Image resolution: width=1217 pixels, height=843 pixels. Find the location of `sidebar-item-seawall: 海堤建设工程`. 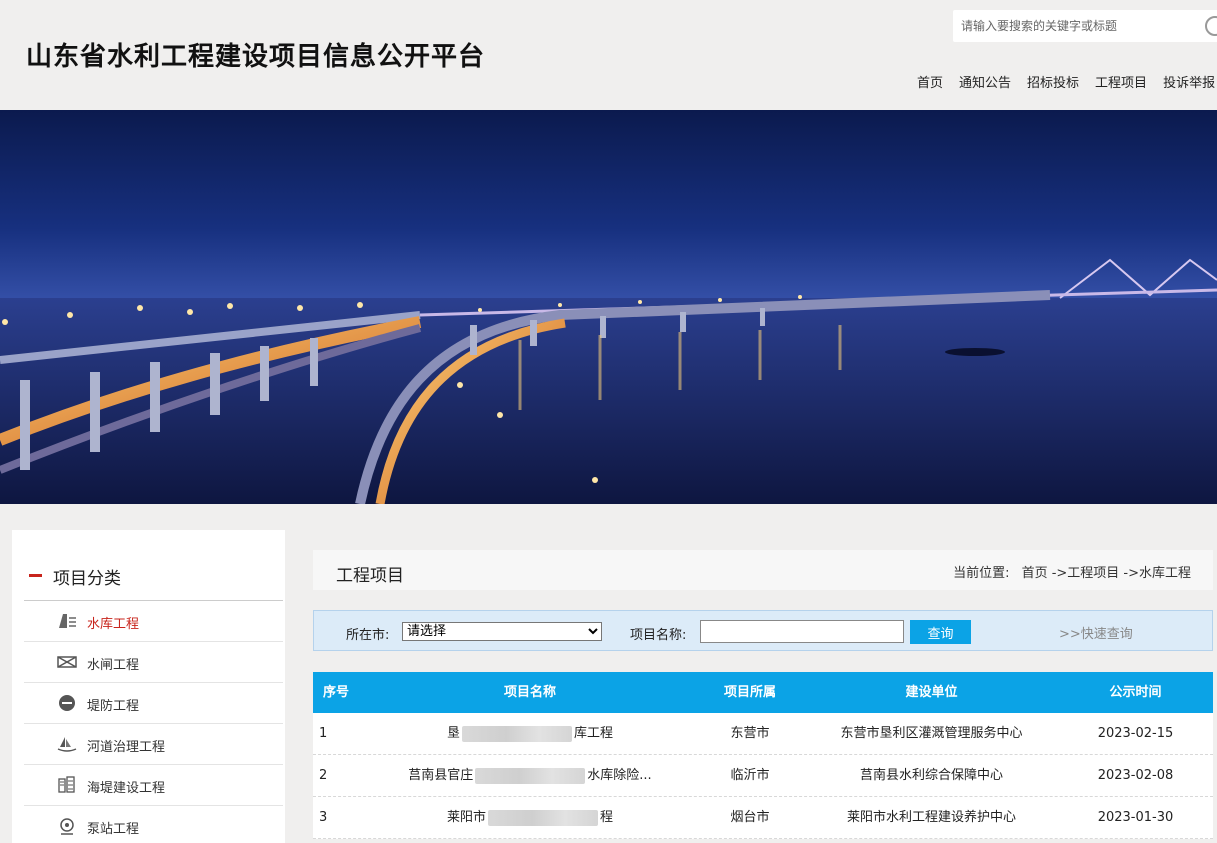

sidebar-item-seawall: 海堤建设工程 is located at coordinates (153, 785).